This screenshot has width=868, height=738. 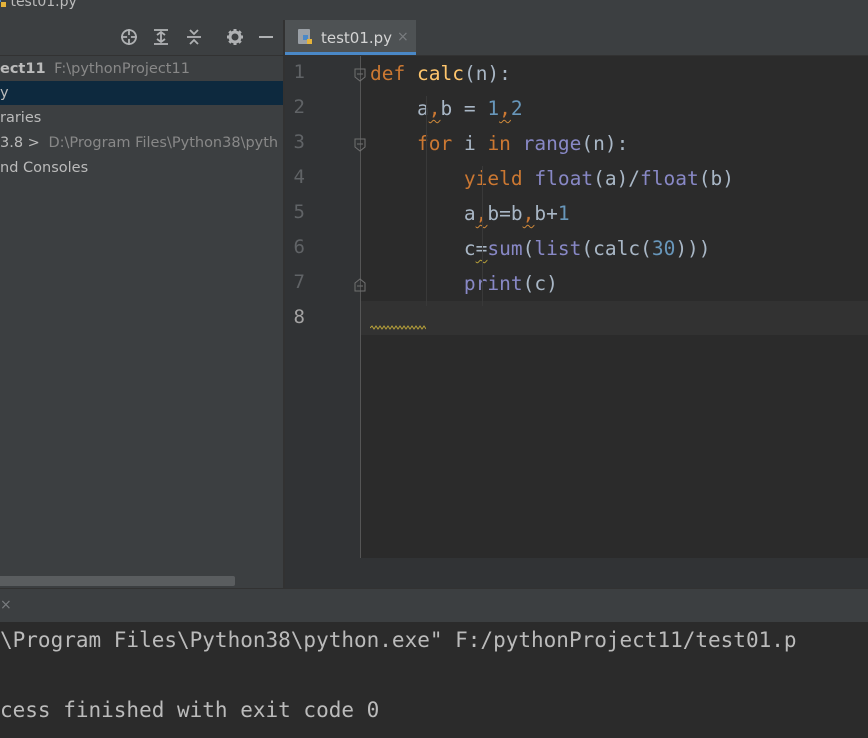 What do you see at coordinates (434, 10) in the screenshot?
I see `window-title-strip: test01.py` at bounding box center [434, 10].